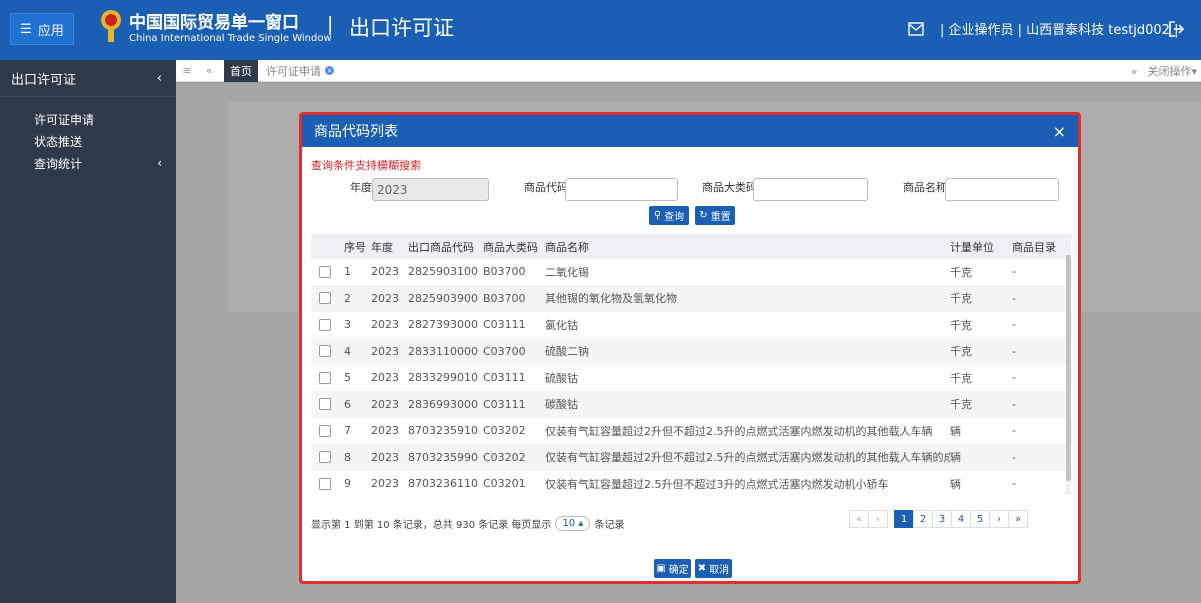  I want to click on cell-name: 碳酸钴, so click(561, 405).